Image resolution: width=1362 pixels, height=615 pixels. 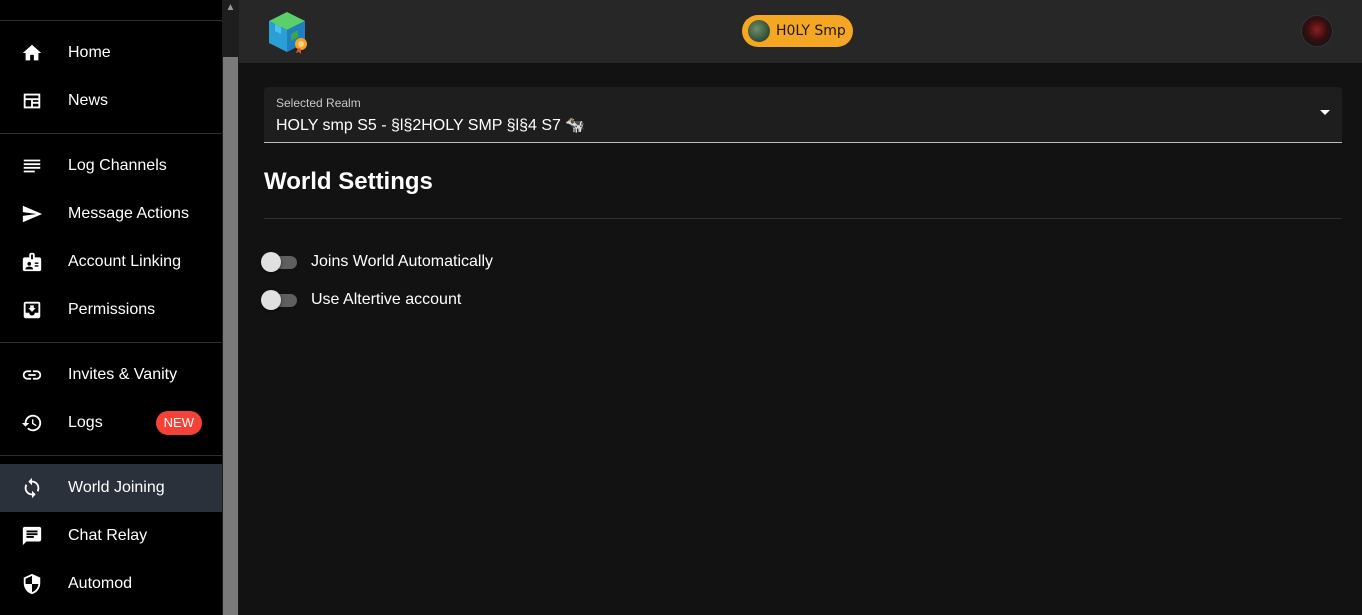 What do you see at coordinates (759, 31) in the screenshot?
I see `realm-avatar` at bounding box center [759, 31].